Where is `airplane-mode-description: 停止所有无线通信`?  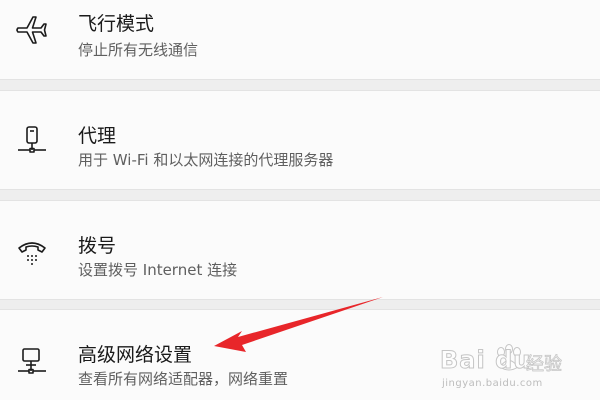 airplane-mode-description: 停止所有无线通信 is located at coordinates (138, 50).